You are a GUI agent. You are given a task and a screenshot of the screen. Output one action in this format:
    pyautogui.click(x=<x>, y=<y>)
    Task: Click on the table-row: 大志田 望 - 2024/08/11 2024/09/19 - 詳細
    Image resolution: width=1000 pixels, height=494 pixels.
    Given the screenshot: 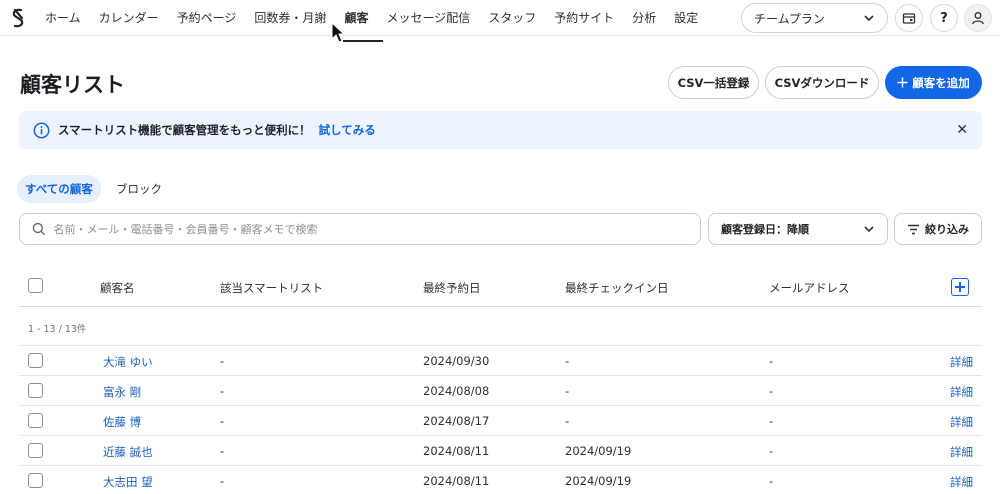 What is the action you would take?
    pyautogui.click(x=500, y=479)
    